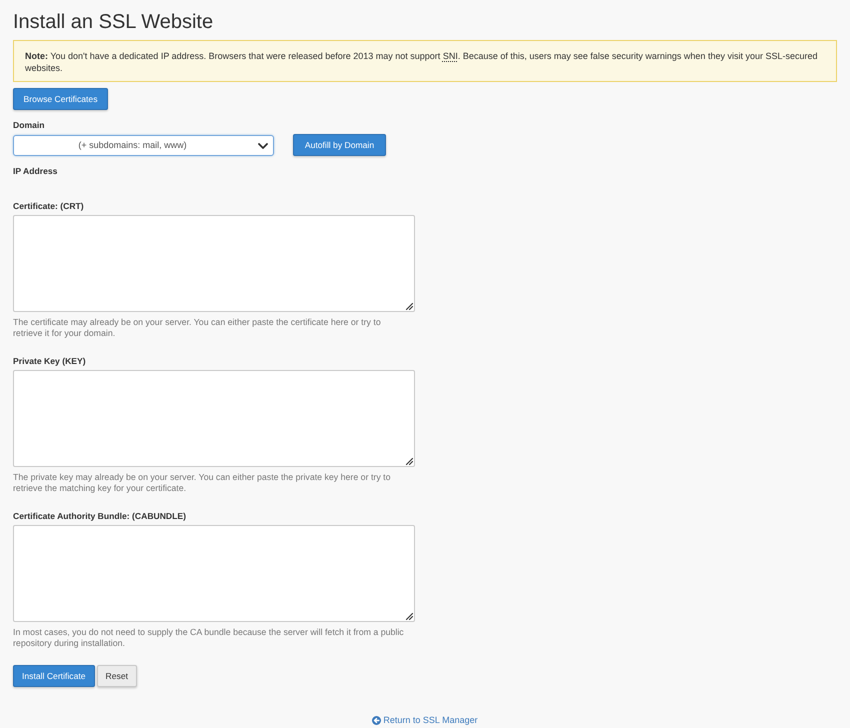 The height and width of the screenshot is (728, 850). What do you see at coordinates (425, 720) in the screenshot?
I see `return-link: Return to SSL Manager` at bounding box center [425, 720].